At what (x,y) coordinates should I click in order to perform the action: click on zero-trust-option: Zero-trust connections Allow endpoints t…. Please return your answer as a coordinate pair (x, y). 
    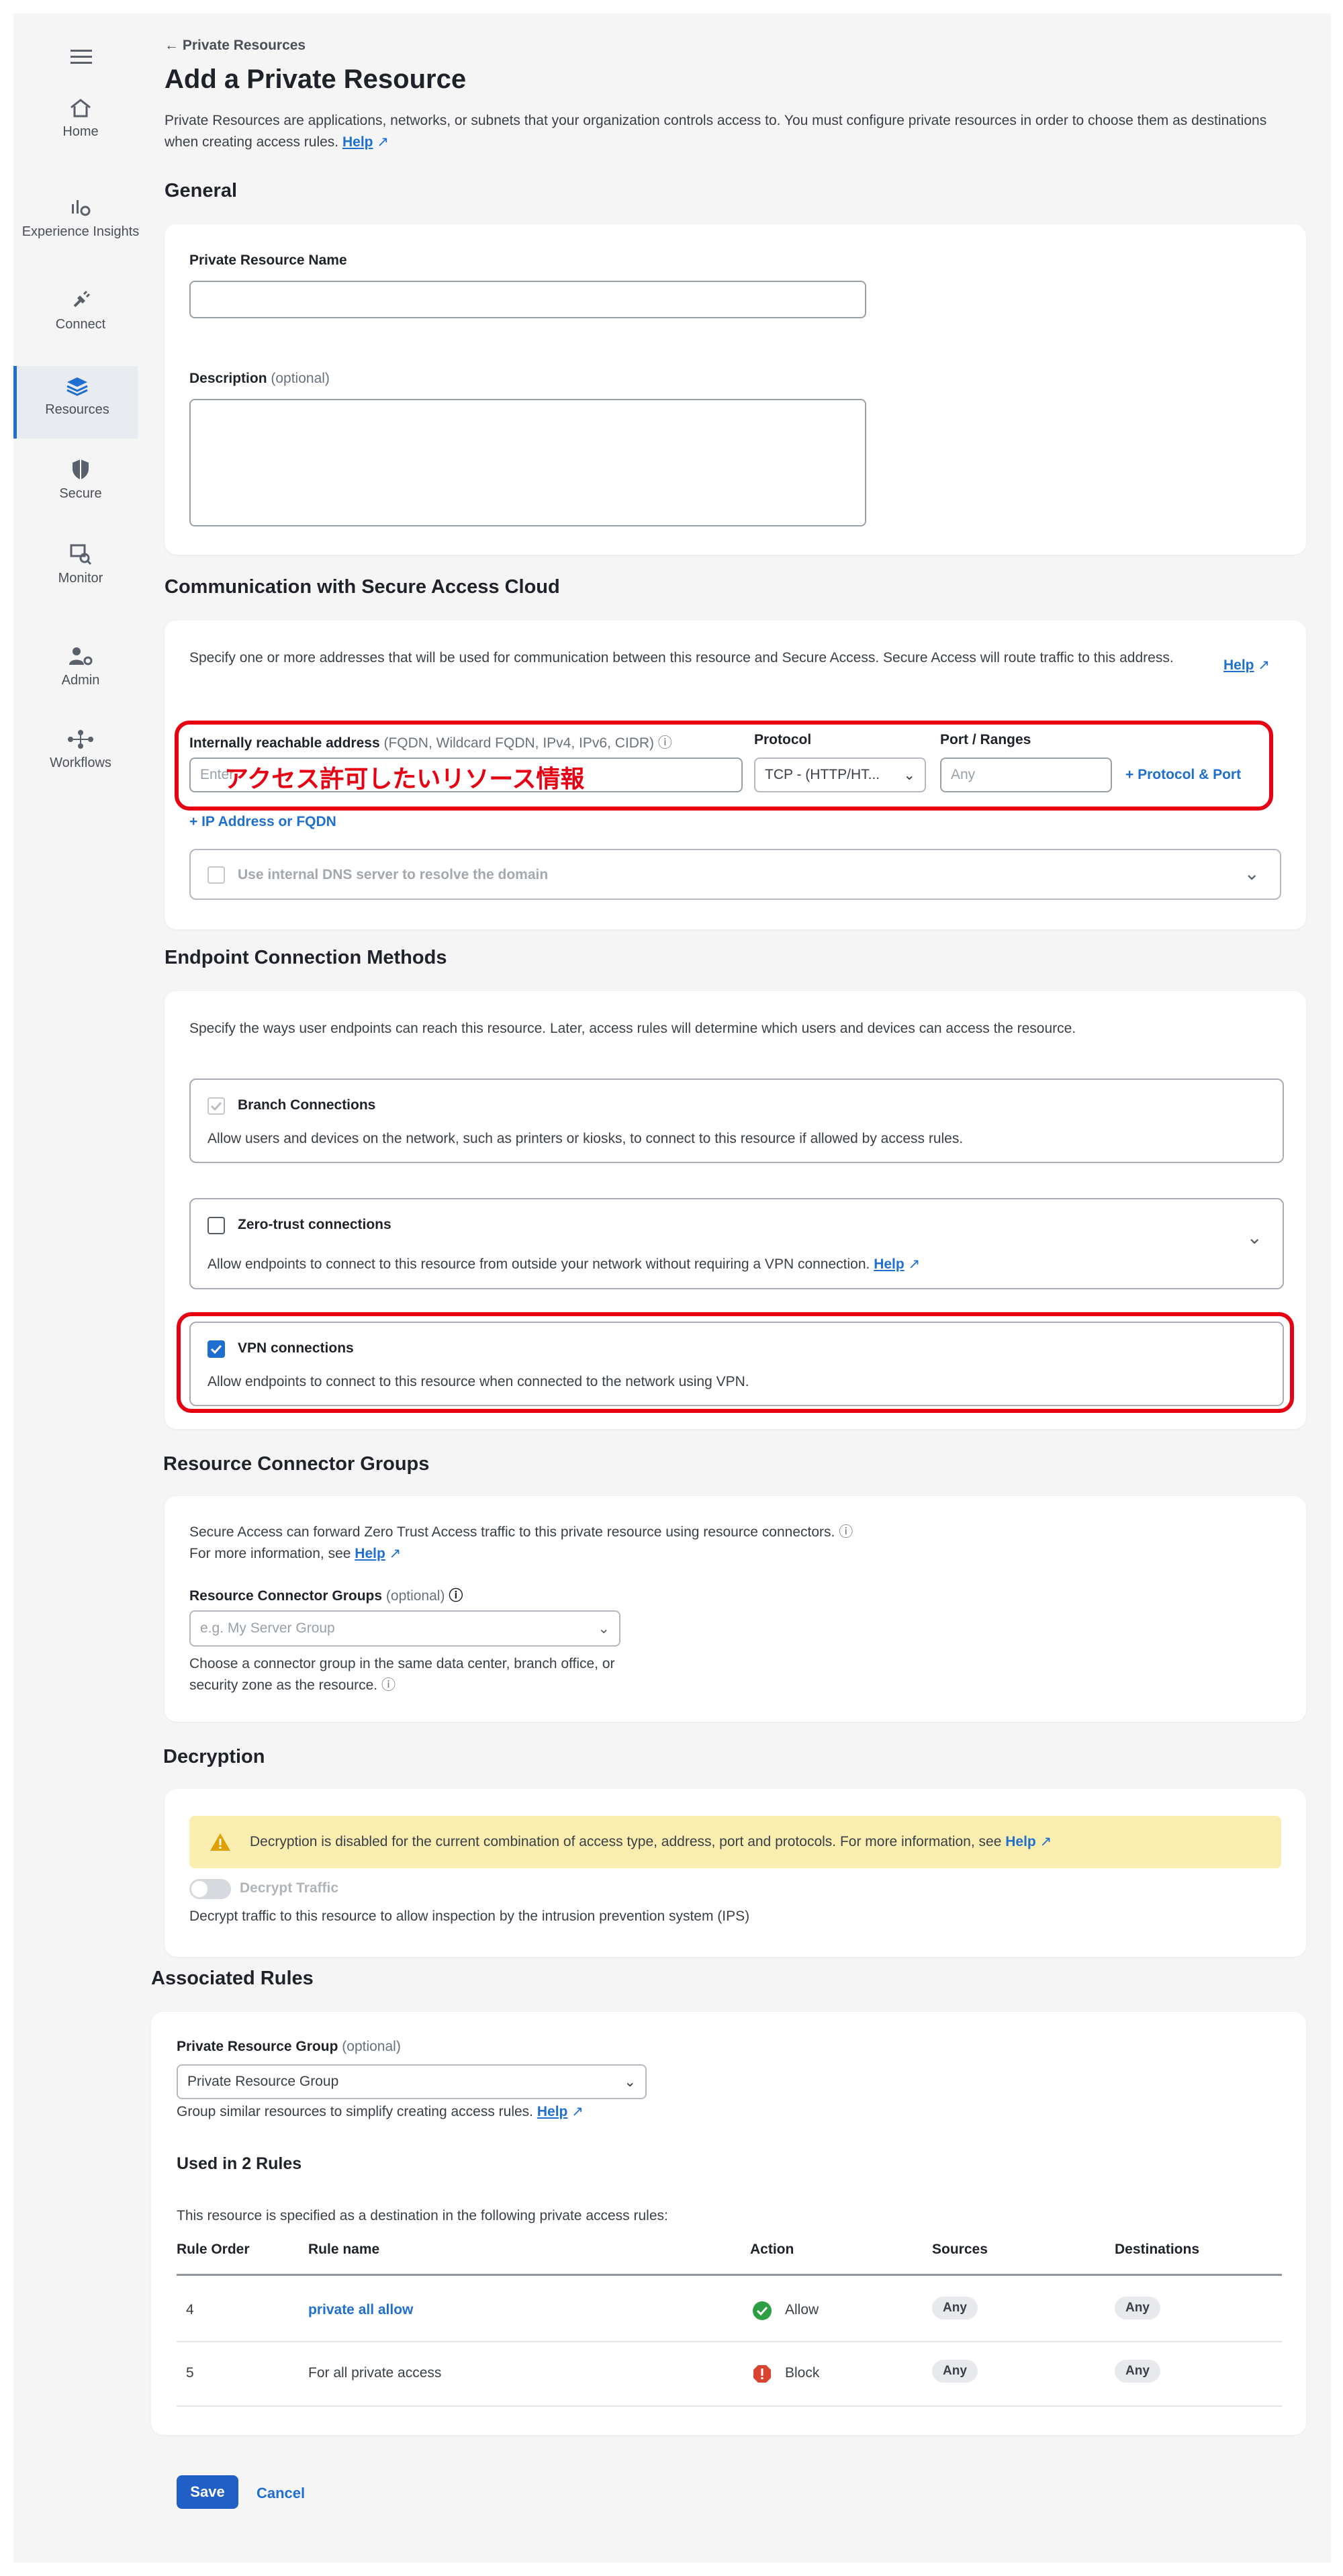
    Looking at the image, I should click on (736, 1243).